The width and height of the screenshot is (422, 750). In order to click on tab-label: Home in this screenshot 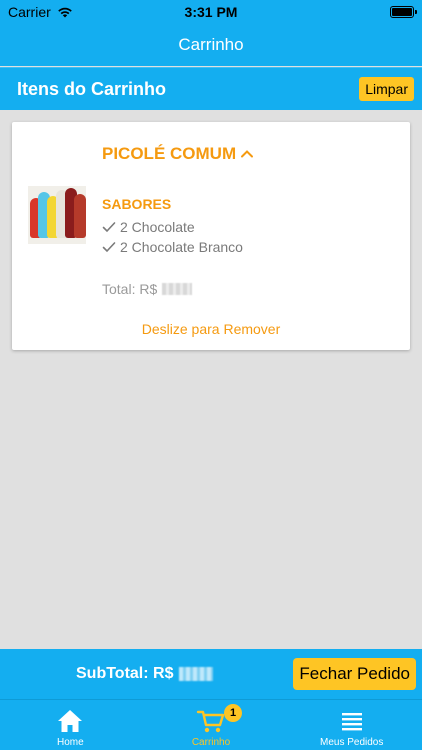, I will do `click(70, 742)`.